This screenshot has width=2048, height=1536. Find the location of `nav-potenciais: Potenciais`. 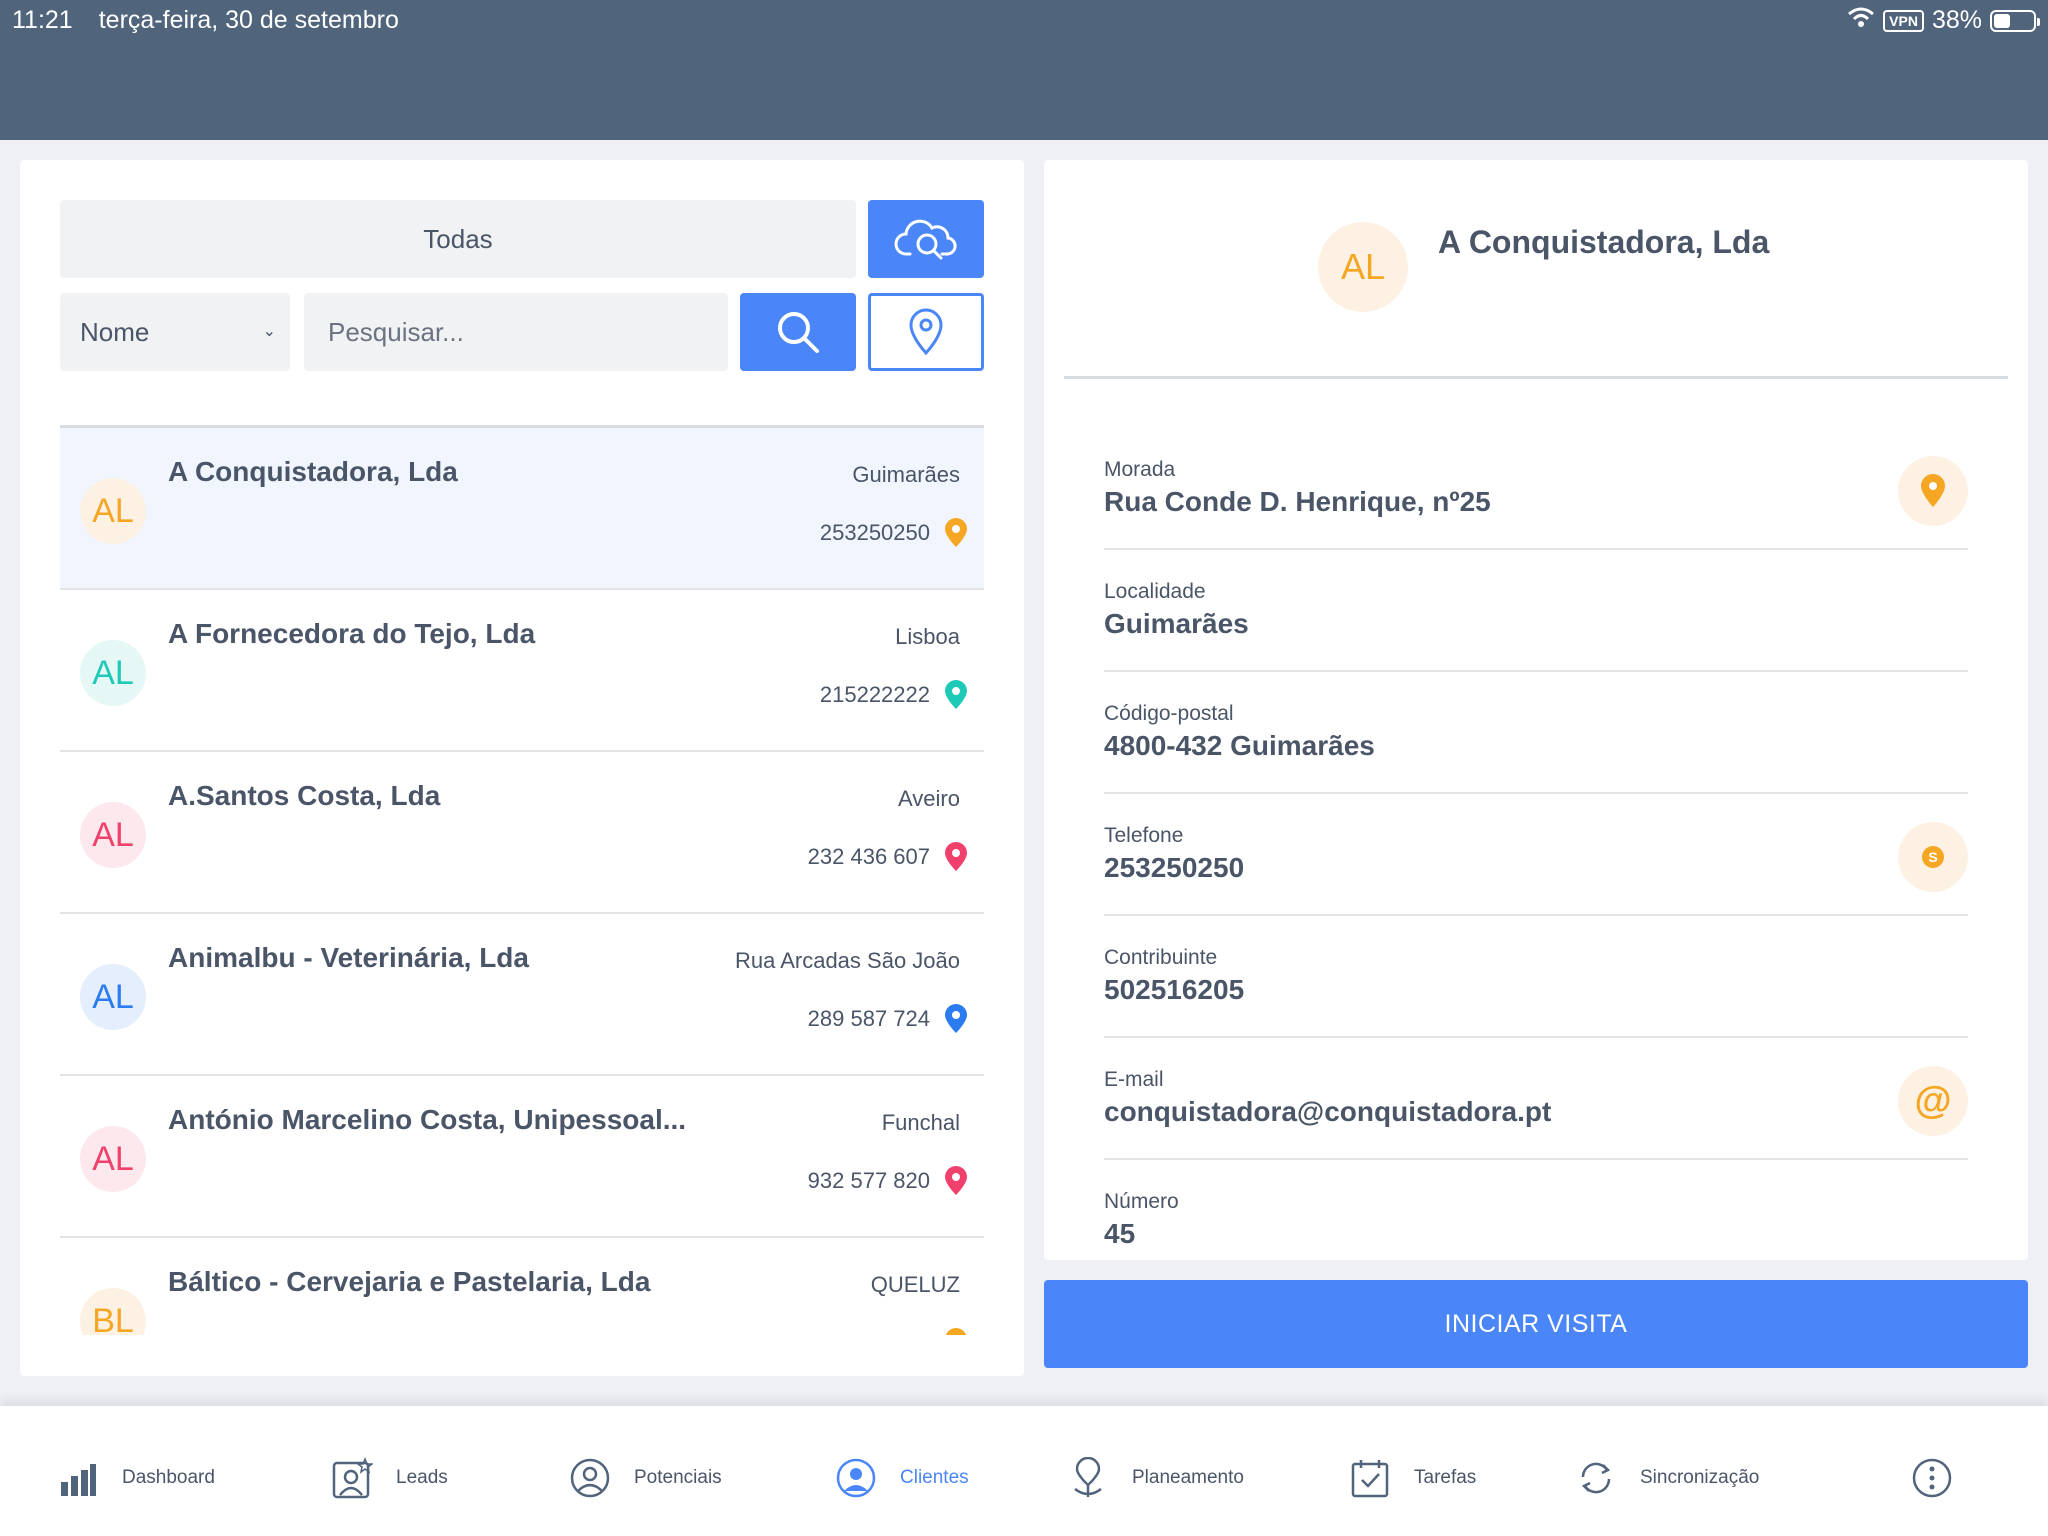

nav-potenciais: Potenciais is located at coordinates (645, 1478).